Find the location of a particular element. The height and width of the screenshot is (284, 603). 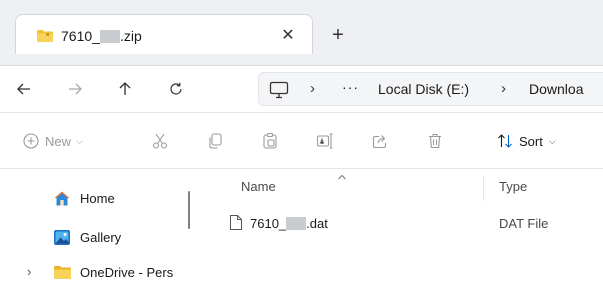

tab-title: 7610_ .zip is located at coordinates (101, 36).